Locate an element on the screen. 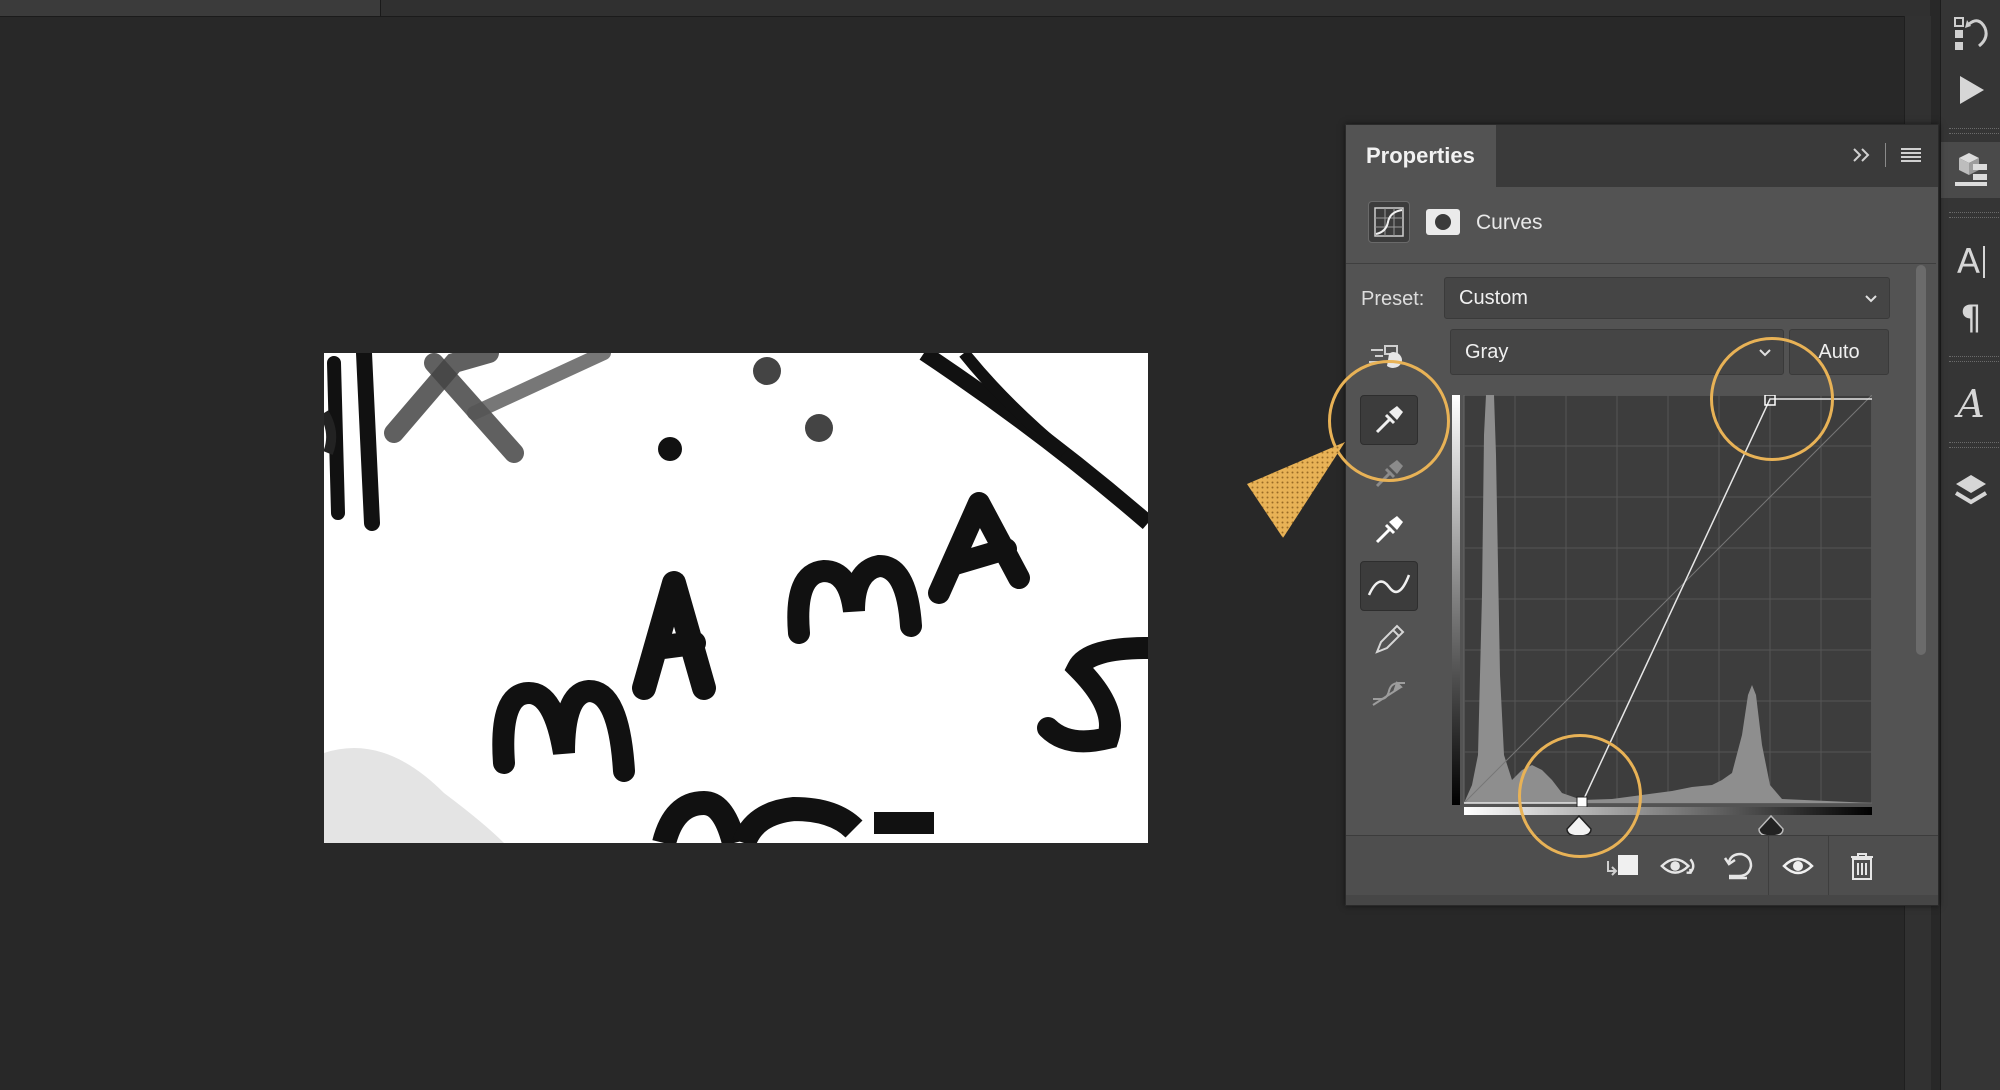 Image resolution: width=2000 pixels, height=1090 pixels. preset-value: Custom is located at coordinates (1493, 297).